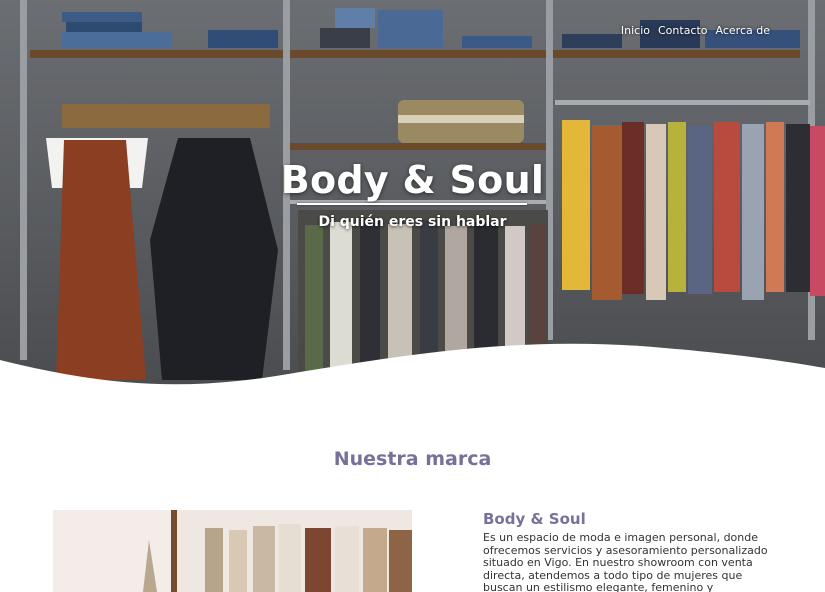  What do you see at coordinates (635, 30) in the screenshot?
I see `nav-link-inicio: Inicio` at bounding box center [635, 30].